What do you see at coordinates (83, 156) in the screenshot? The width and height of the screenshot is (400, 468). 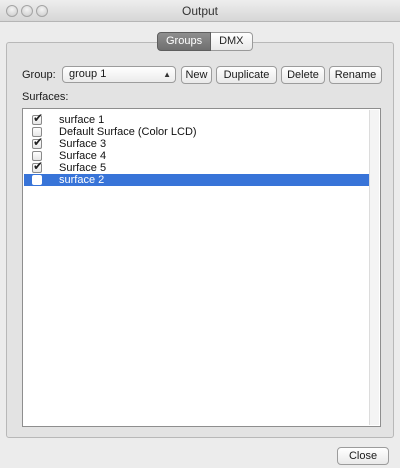 I see `surface-label: Surface 4` at bounding box center [83, 156].